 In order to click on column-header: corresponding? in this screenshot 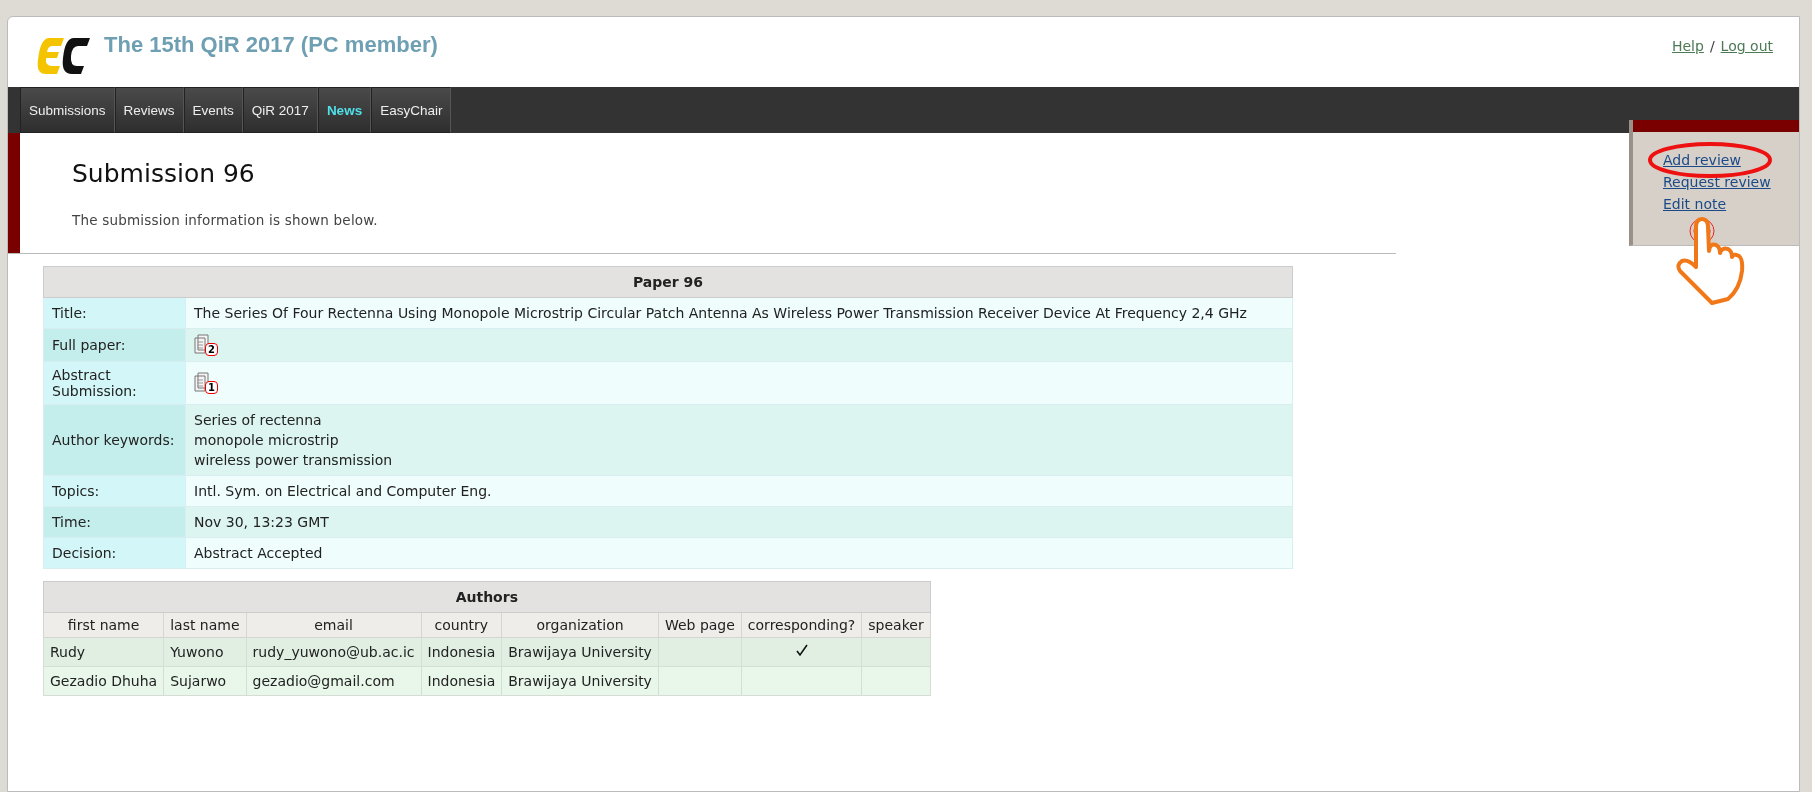, I will do `click(801, 625)`.